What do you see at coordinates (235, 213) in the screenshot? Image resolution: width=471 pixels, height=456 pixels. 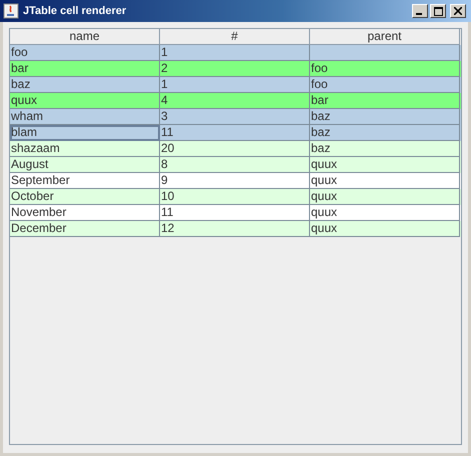 I see `table-row: November 11 quux` at bounding box center [235, 213].